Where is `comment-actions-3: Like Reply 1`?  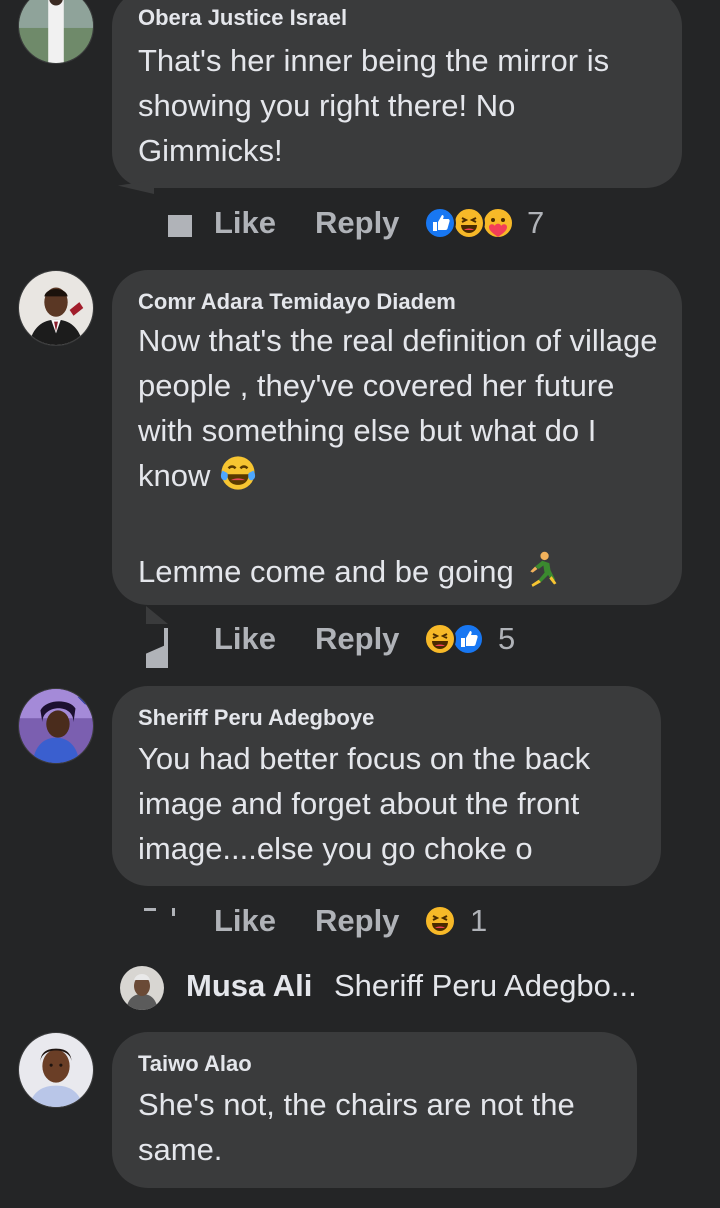
comment-actions-3: Like Reply 1 is located at coordinates (360, 921).